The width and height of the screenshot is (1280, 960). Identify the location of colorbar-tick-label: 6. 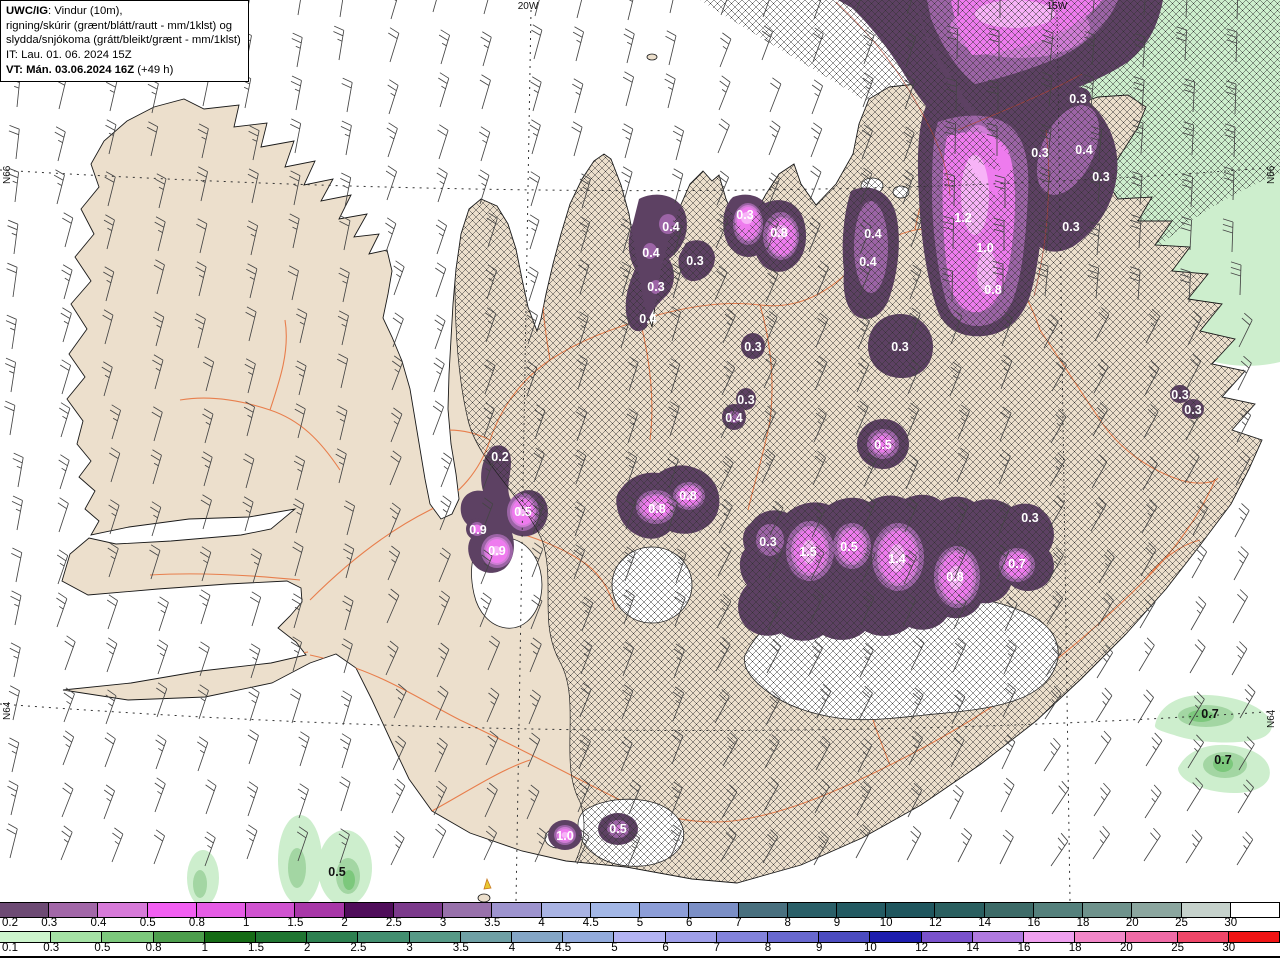
(665, 948).